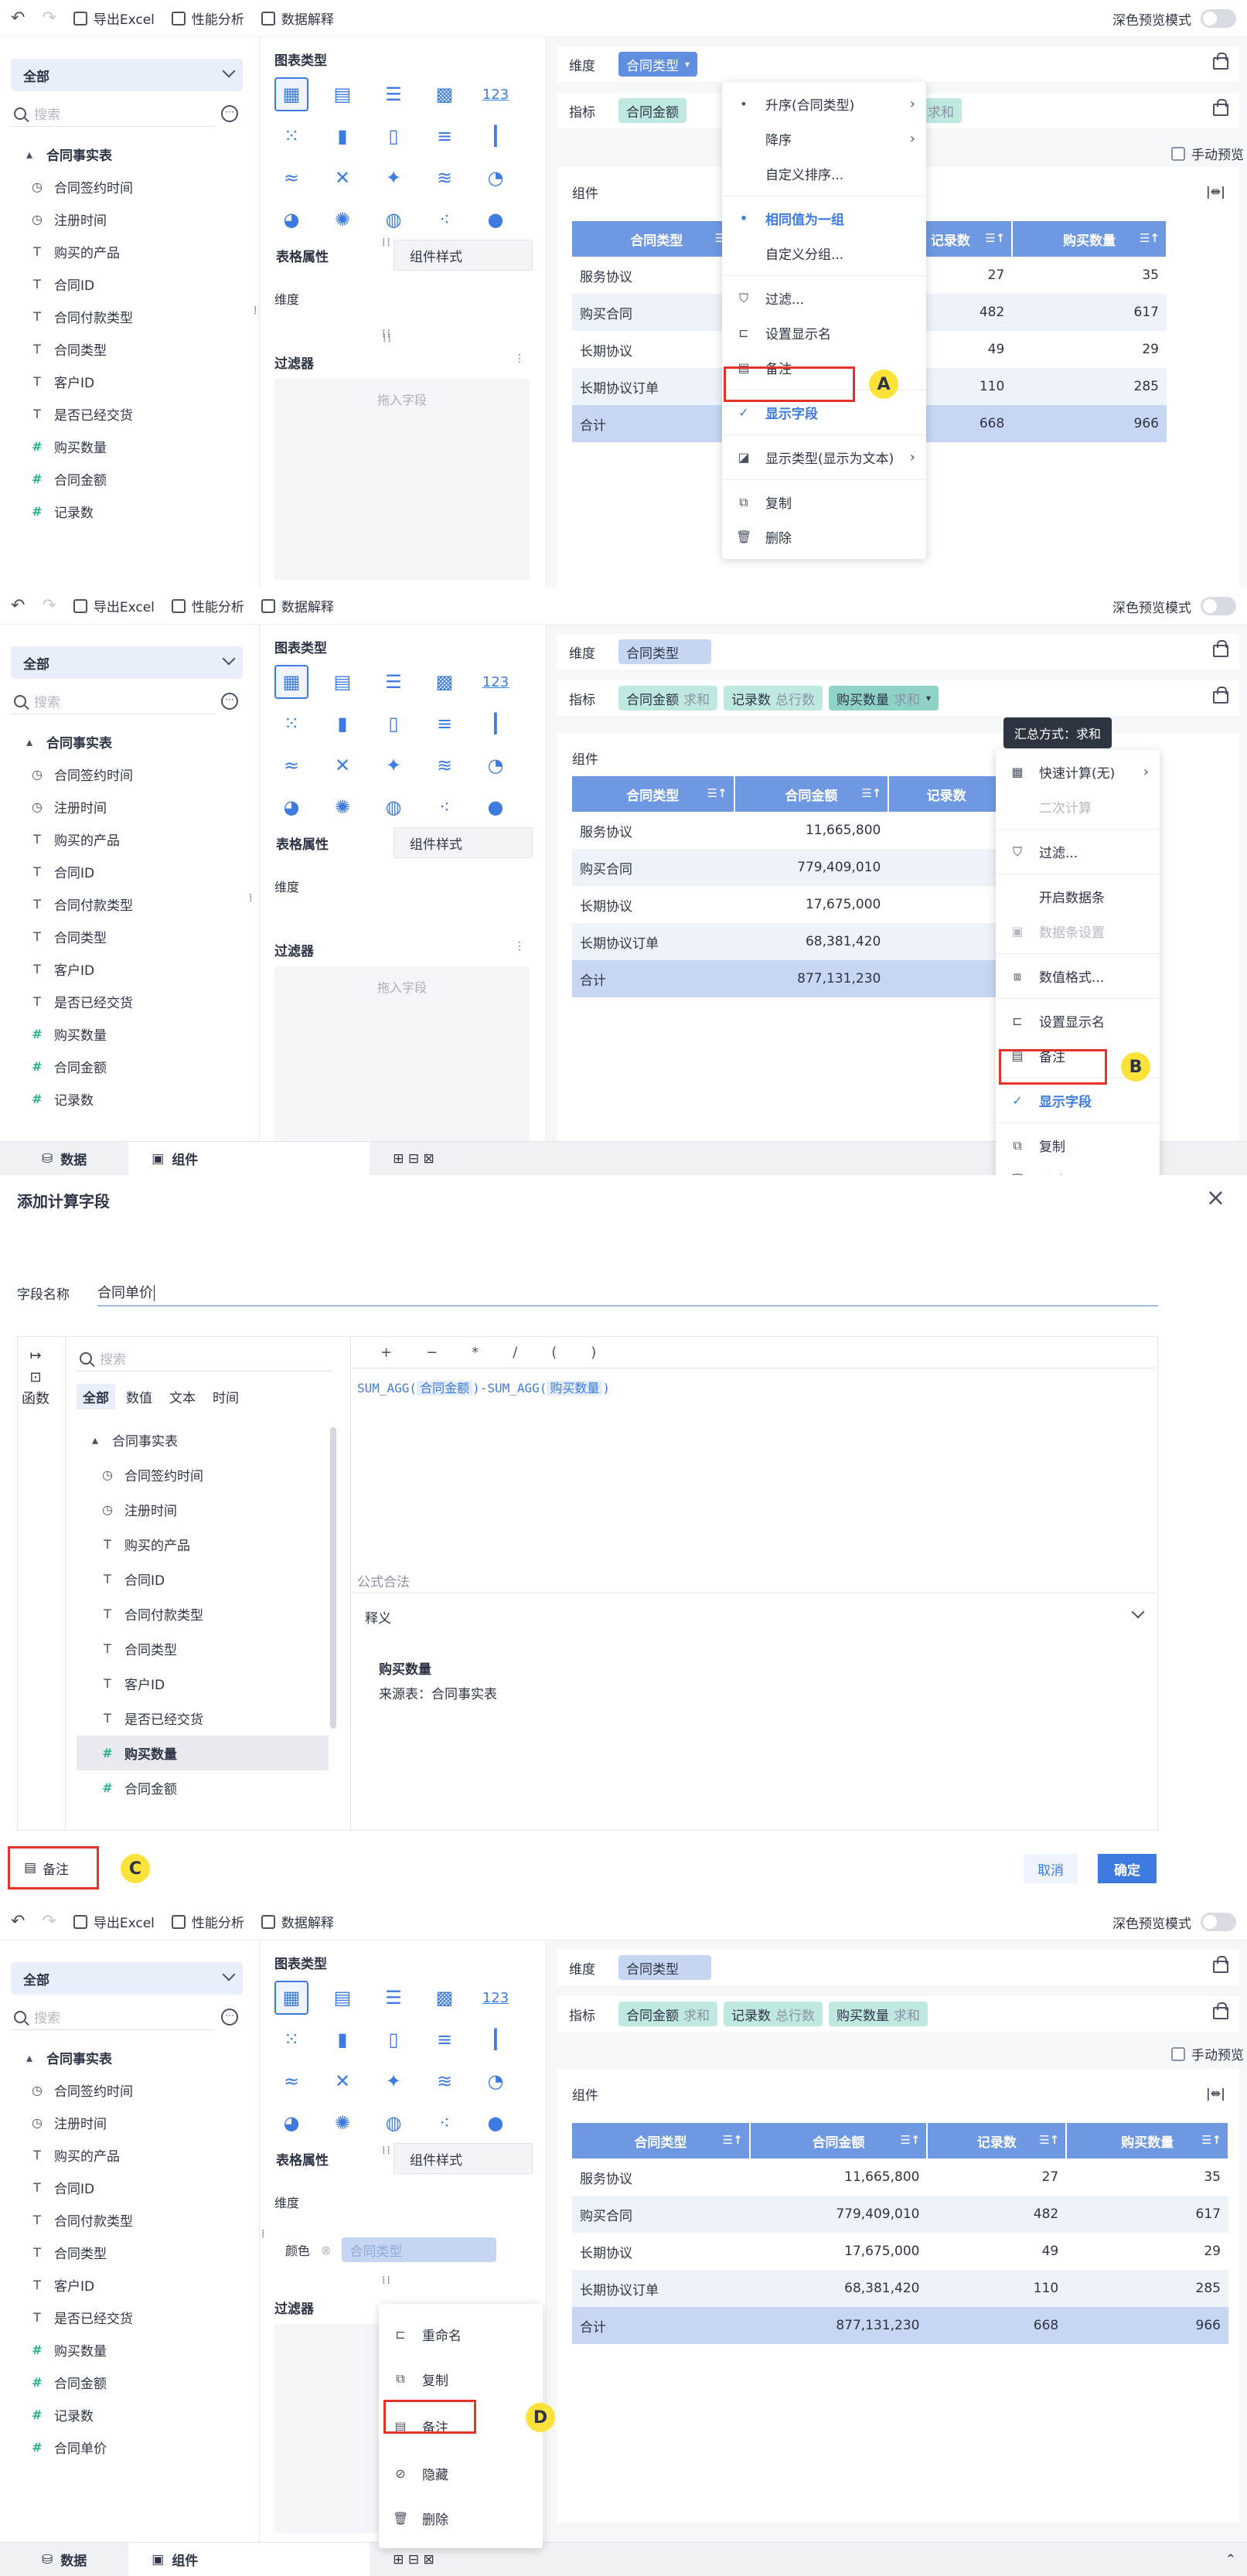  Describe the element at coordinates (1127, 1868) in the screenshot. I see `confirm-button: 确定` at that location.